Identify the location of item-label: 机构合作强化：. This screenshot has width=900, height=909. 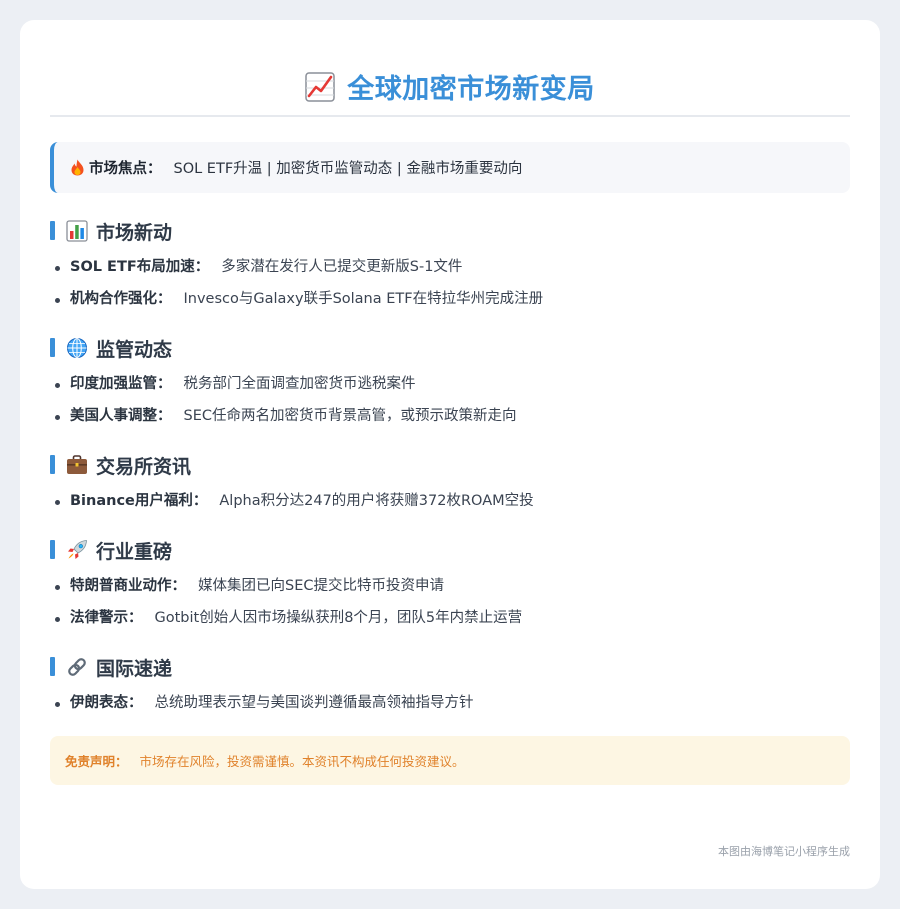
(121, 299).